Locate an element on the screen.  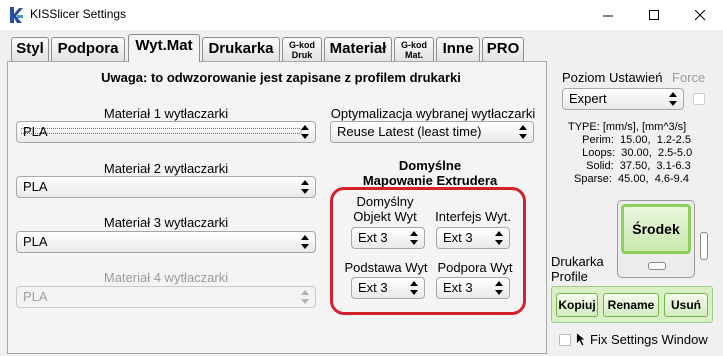
stats-line: Sparse: 45.00, 4.6-9.4 is located at coordinates (631, 179).